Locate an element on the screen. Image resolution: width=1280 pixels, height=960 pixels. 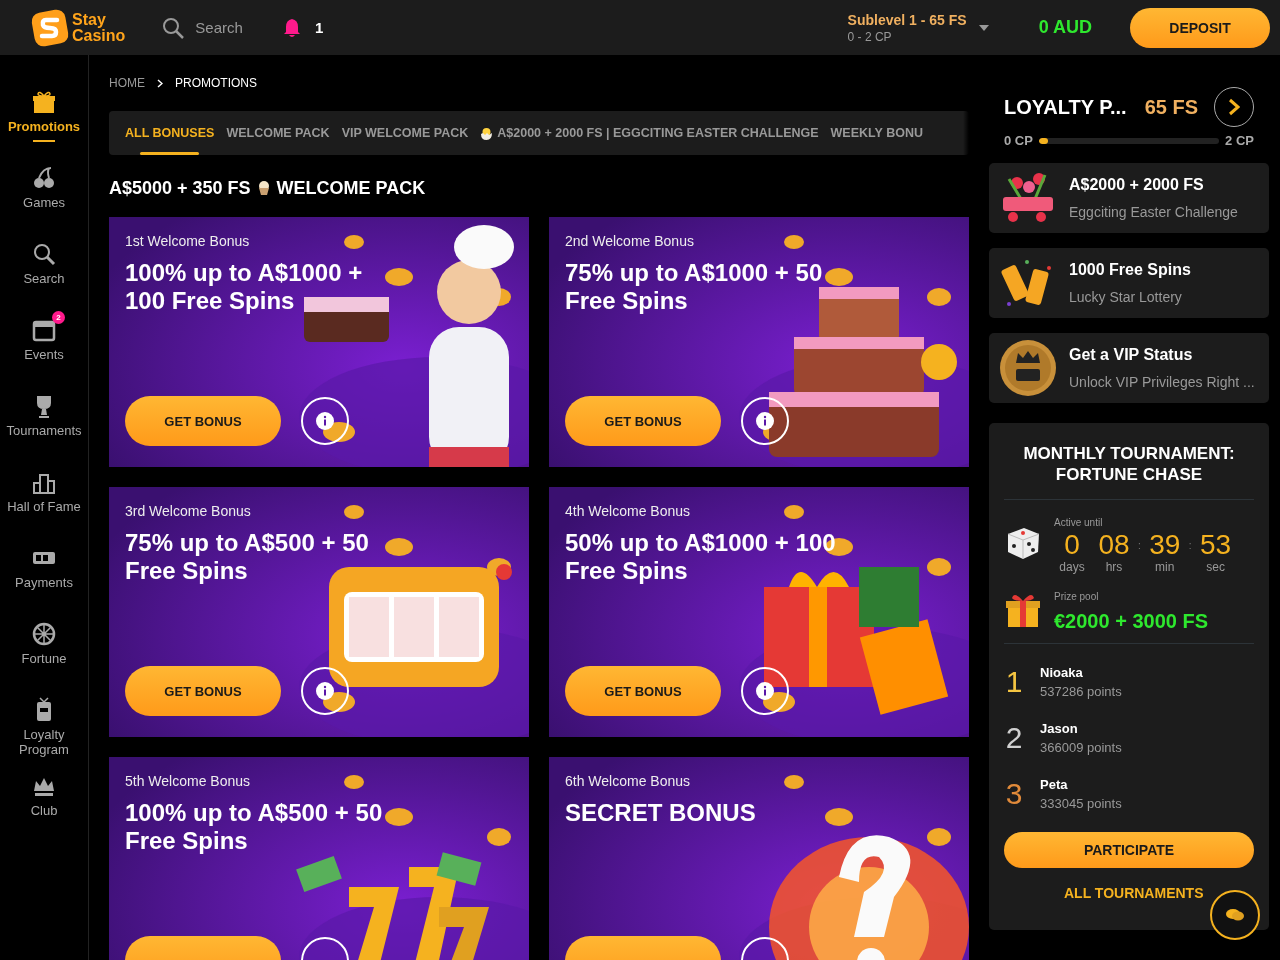
deposit-button: DEPOSIT is located at coordinates (1200, 27).